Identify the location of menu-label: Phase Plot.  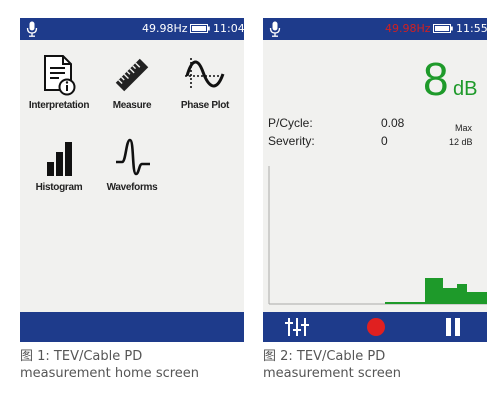
(205, 105).